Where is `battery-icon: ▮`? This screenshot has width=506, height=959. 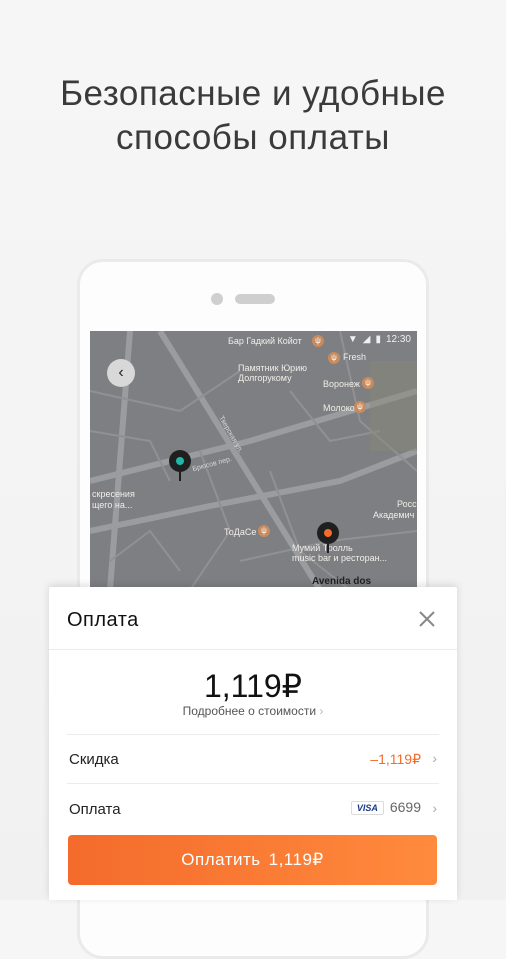
battery-icon: ▮ is located at coordinates (378, 339).